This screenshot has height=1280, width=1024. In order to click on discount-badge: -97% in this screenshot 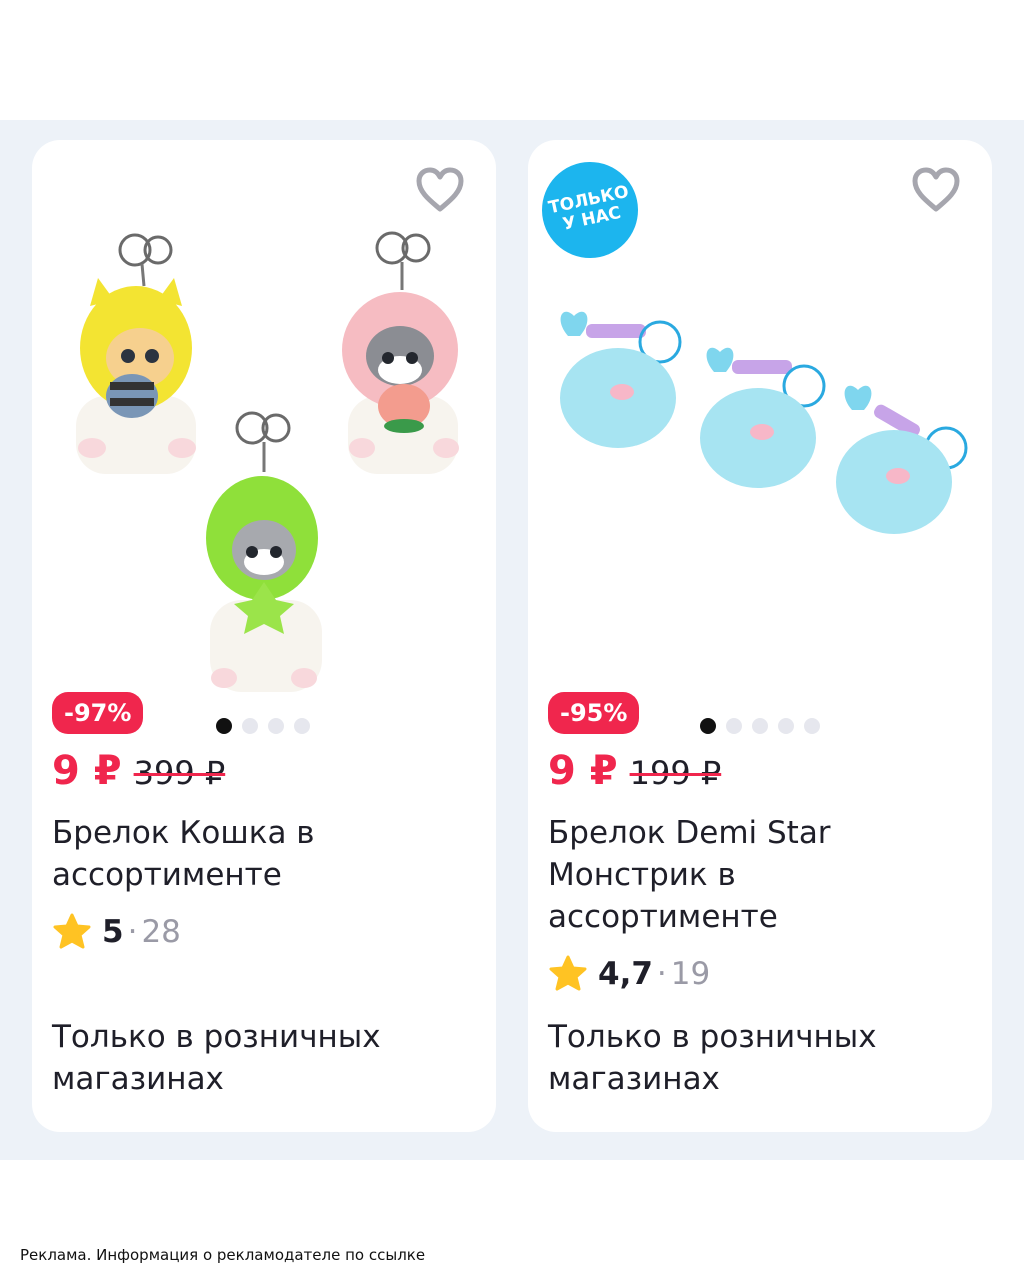, I will do `click(98, 713)`.